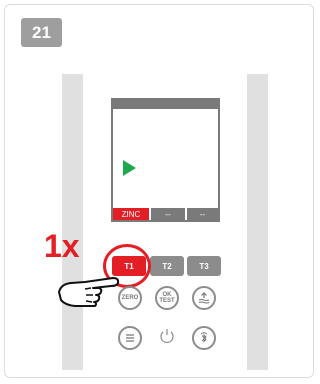  I want to click on display-segment-3: --, so click(201, 214).